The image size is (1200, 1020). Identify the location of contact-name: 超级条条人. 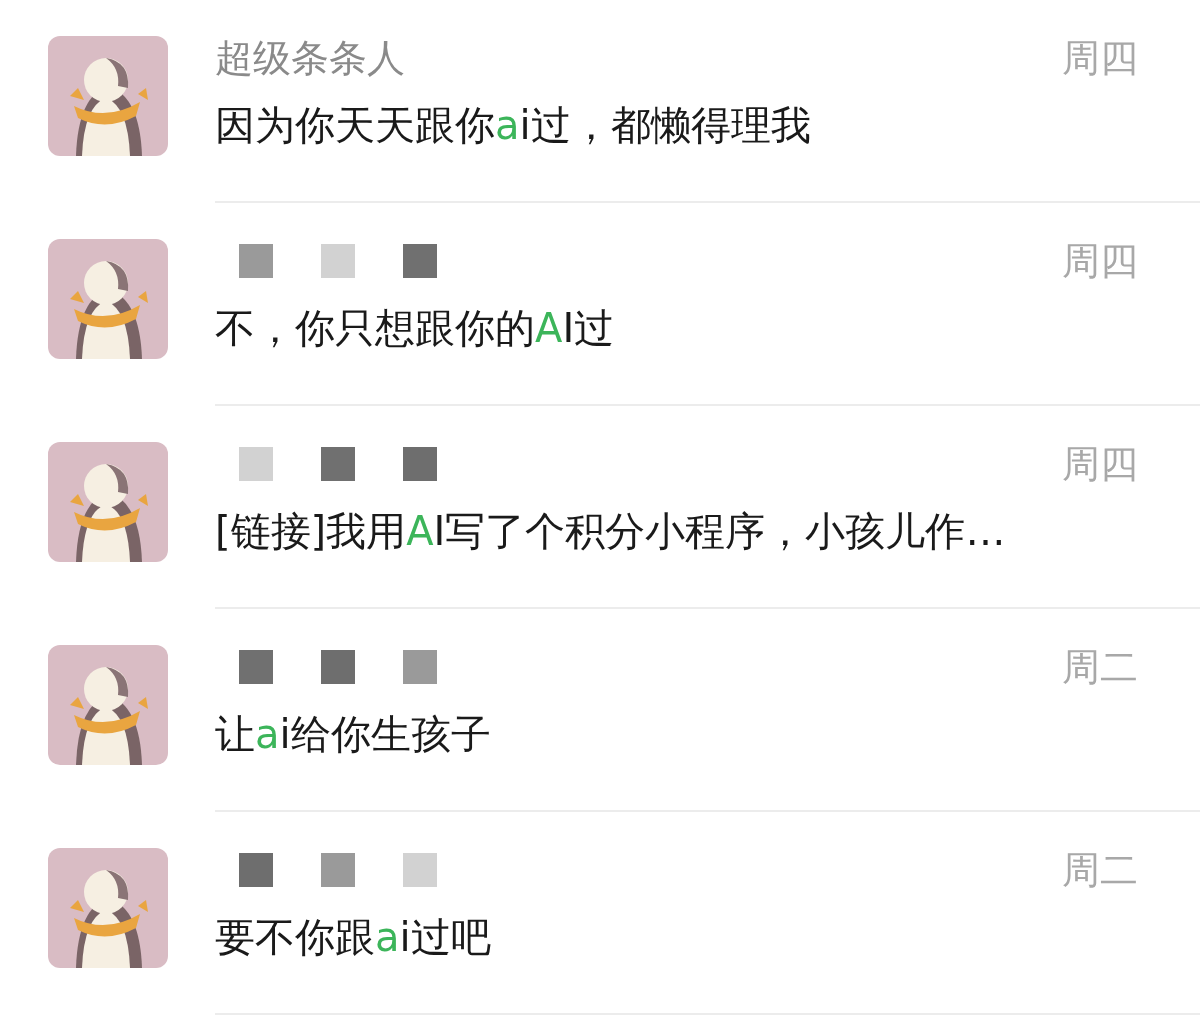
(310, 58).